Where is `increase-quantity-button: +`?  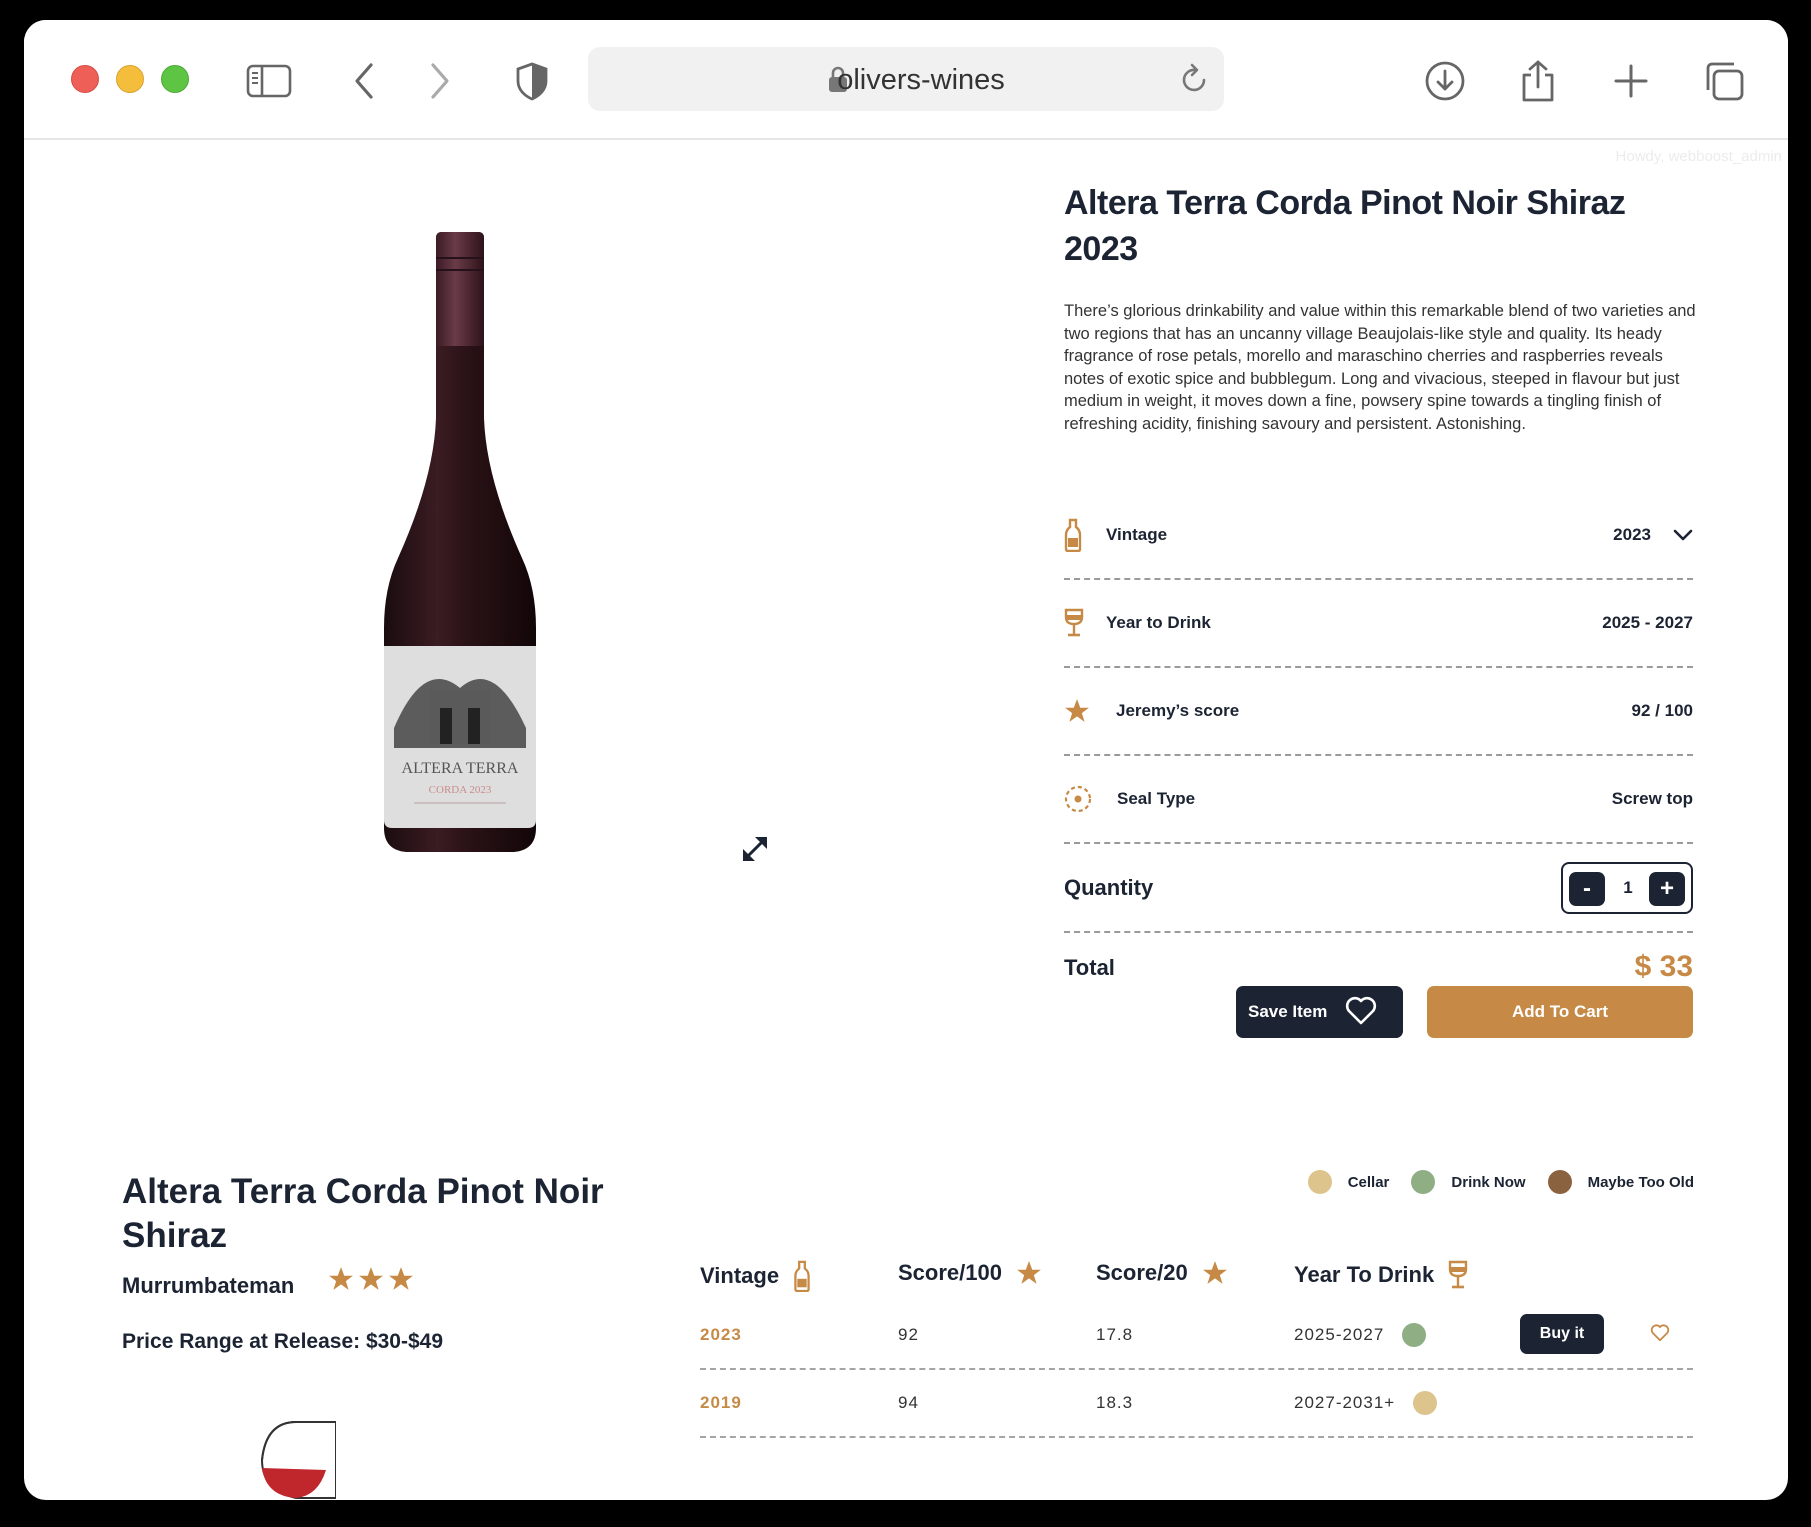
increase-quantity-button: + is located at coordinates (1667, 889).